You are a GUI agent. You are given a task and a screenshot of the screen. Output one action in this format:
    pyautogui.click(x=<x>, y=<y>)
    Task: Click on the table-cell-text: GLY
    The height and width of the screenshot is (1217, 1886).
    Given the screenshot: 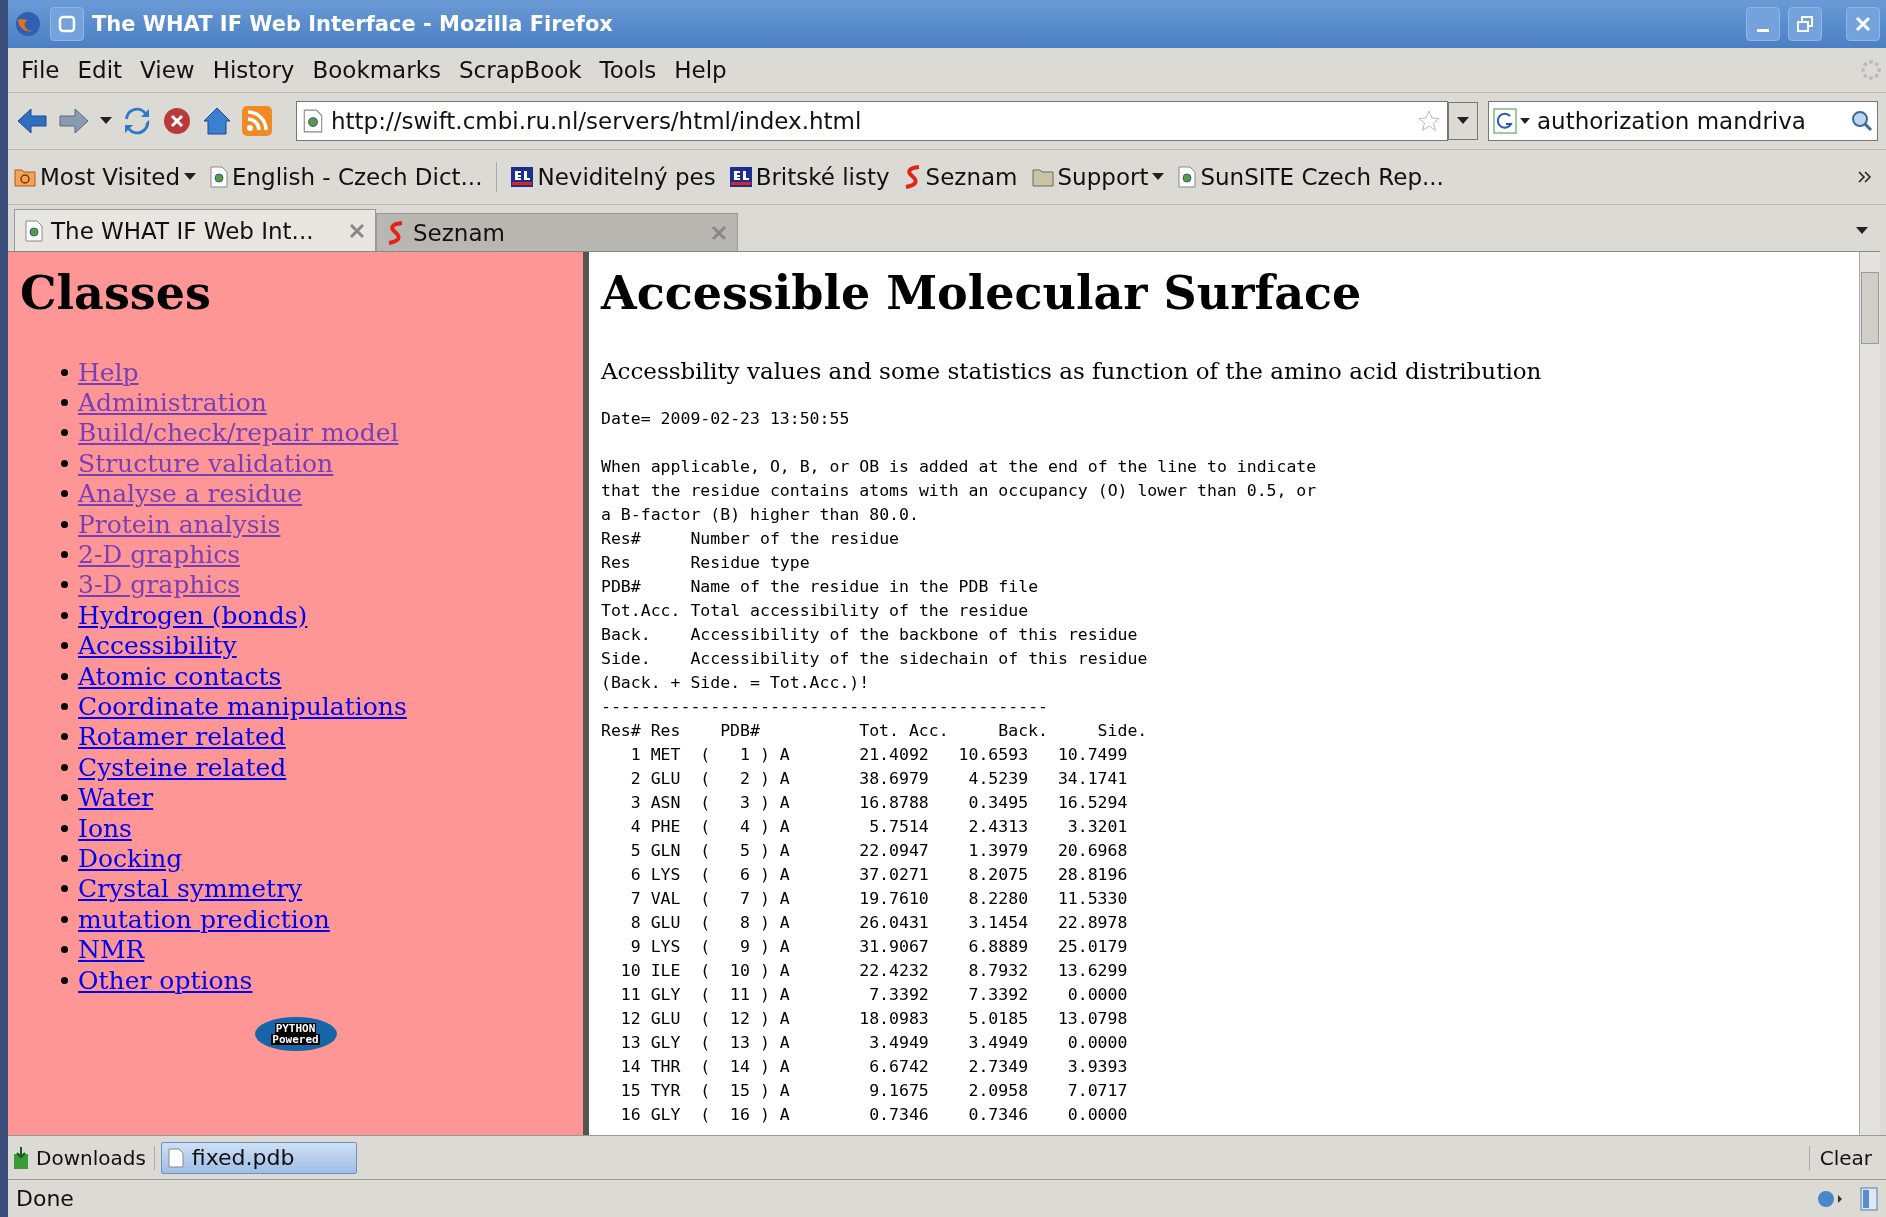 What is the action you would take?
    pyautogui.click(x=665, y=1115)
    